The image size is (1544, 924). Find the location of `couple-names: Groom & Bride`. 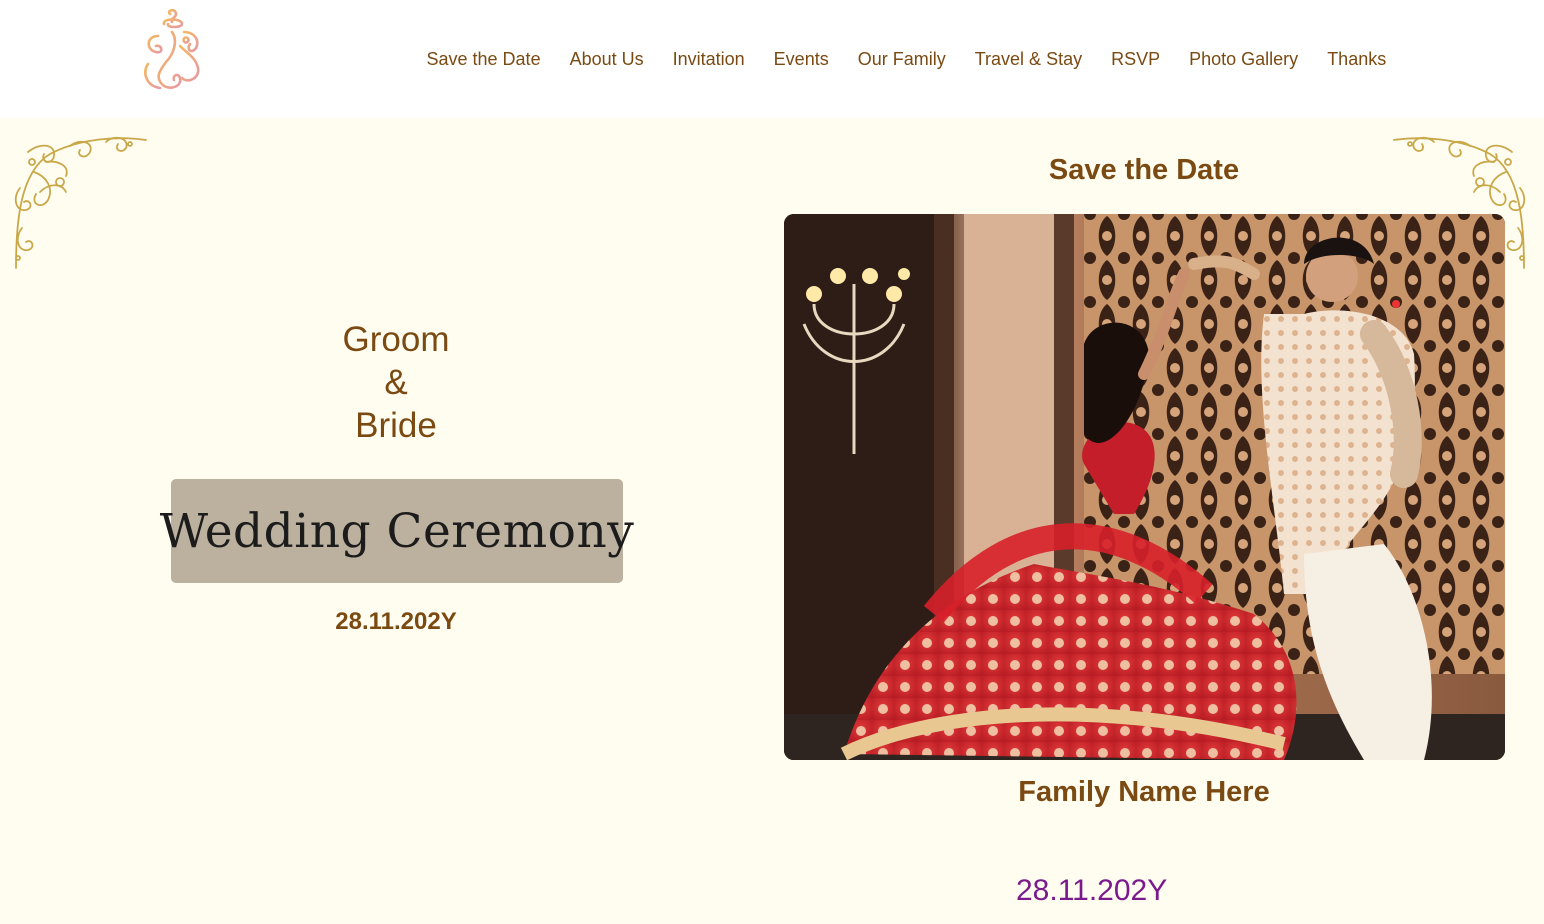

couple-names: Groom & Bride is located at coordinates (396, 382).